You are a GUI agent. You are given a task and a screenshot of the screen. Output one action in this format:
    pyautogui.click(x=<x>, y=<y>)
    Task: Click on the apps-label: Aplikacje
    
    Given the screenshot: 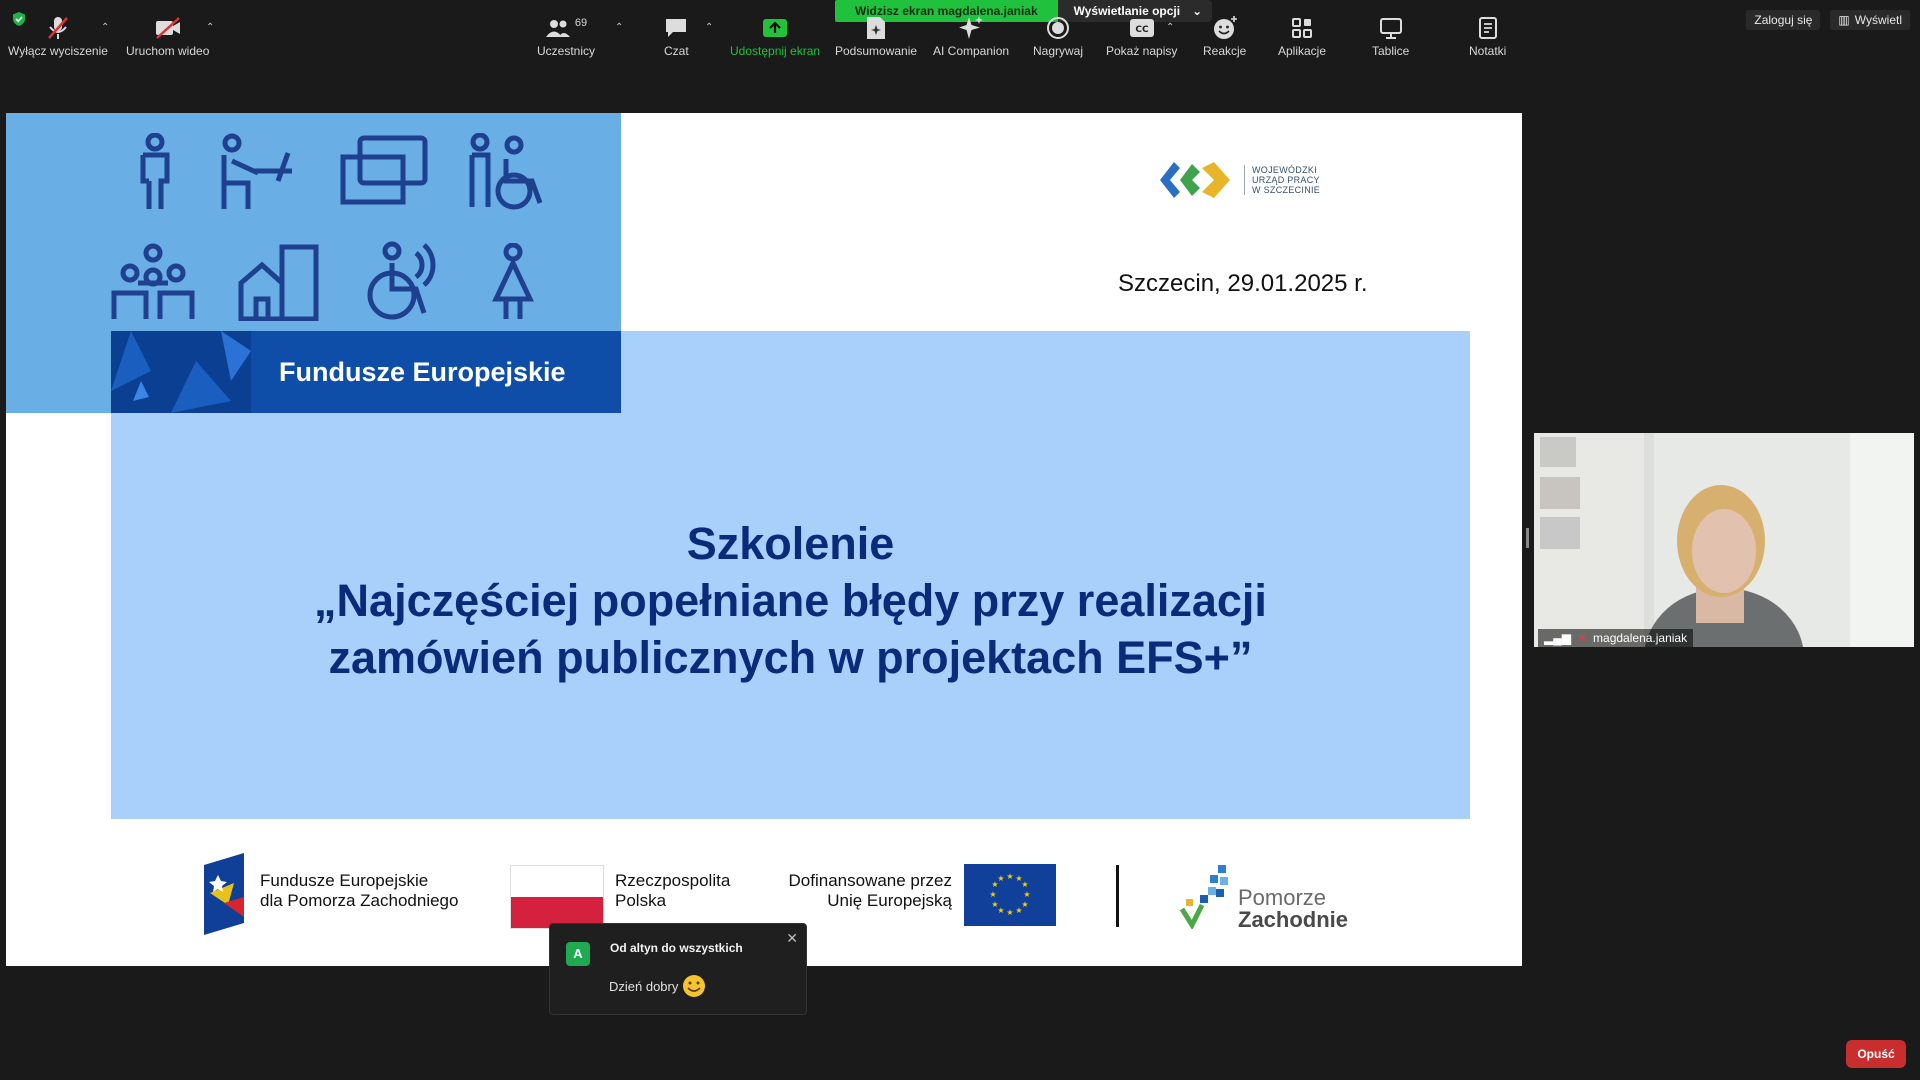 What is the action you would take?
    pyautogui.click(x=1302, y=51)
    